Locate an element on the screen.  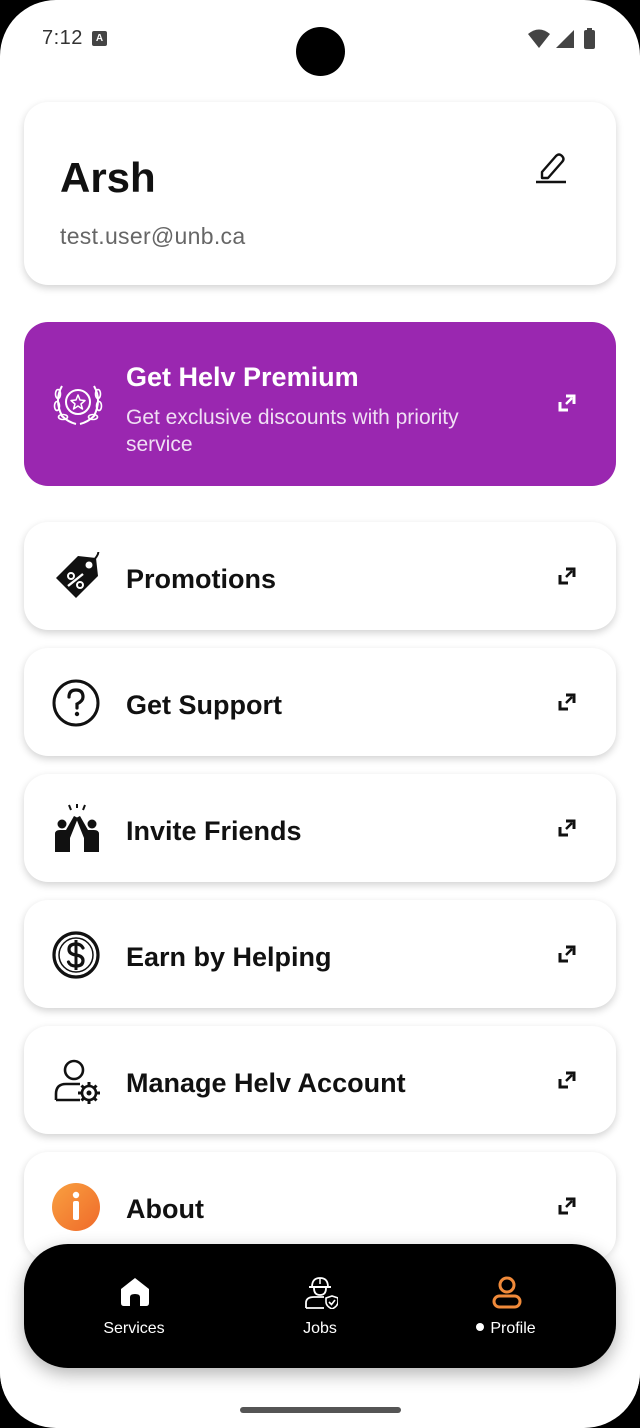
info-icon is located at coordinates (76, 1207).